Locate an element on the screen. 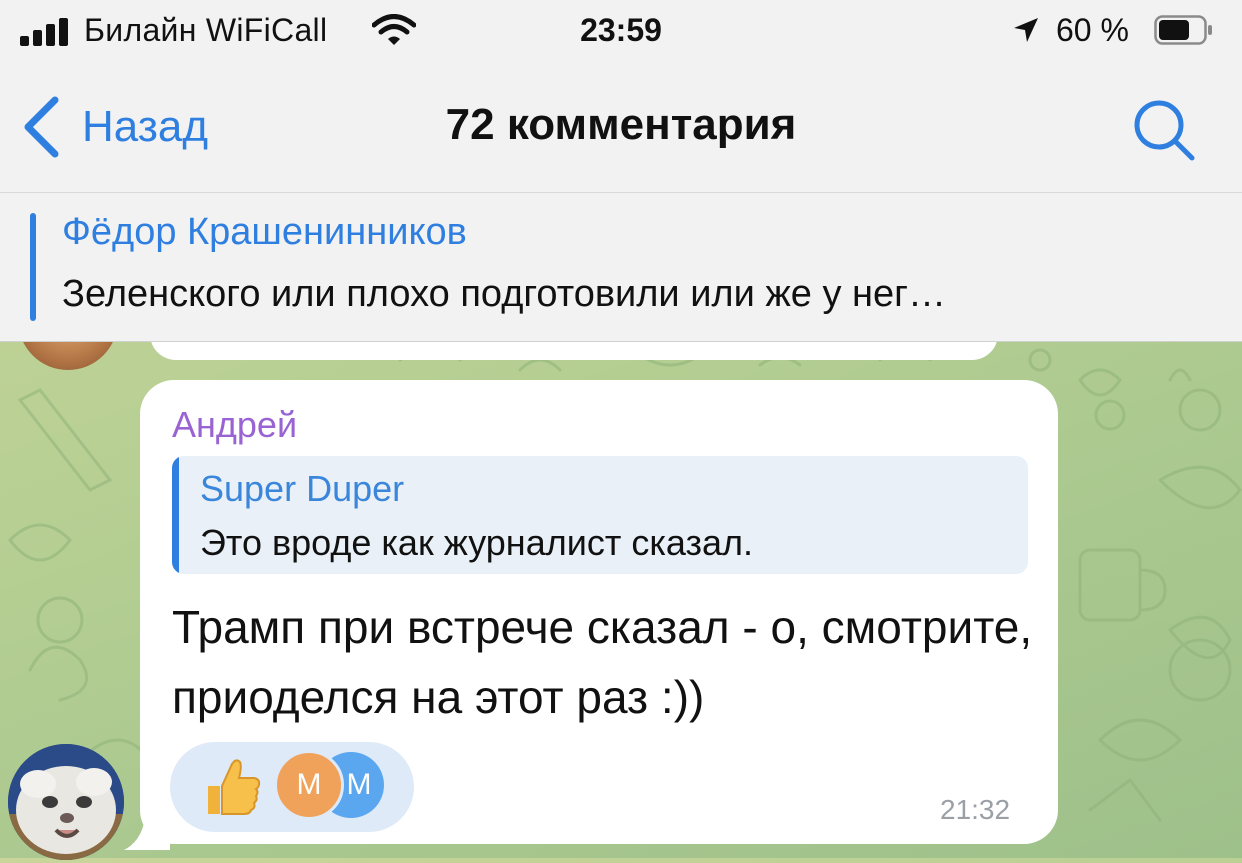 The width and height of the screenshot is (1242, 863). wifi-icon is located at coordinates (394, 29).